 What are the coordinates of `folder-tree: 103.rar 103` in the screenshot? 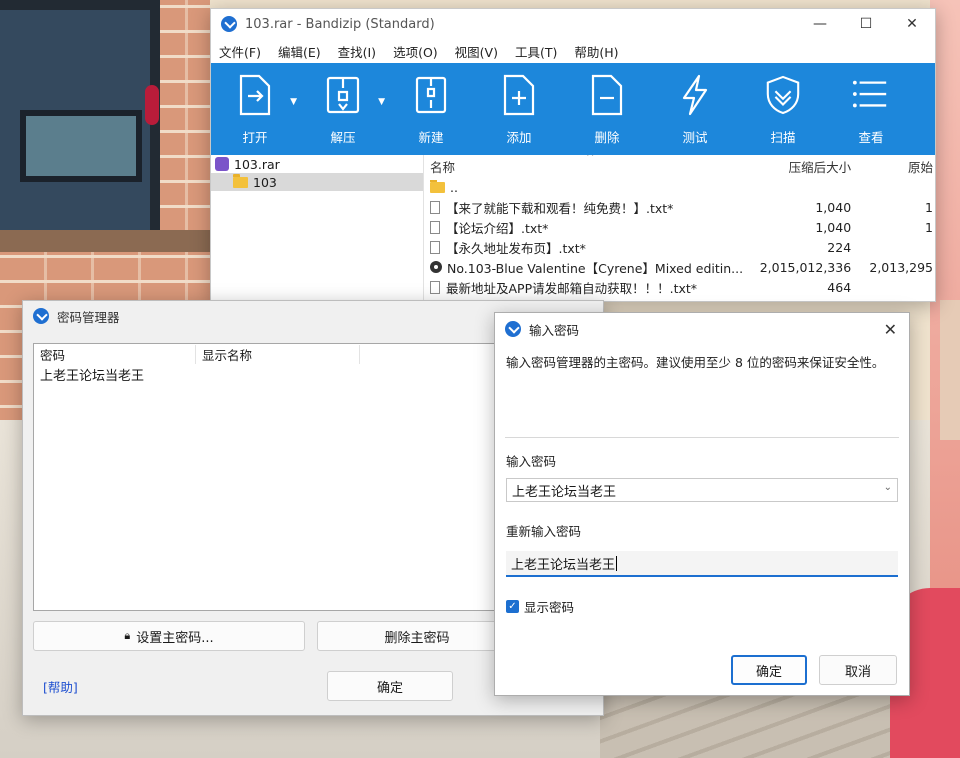 It's located at (317, 228).